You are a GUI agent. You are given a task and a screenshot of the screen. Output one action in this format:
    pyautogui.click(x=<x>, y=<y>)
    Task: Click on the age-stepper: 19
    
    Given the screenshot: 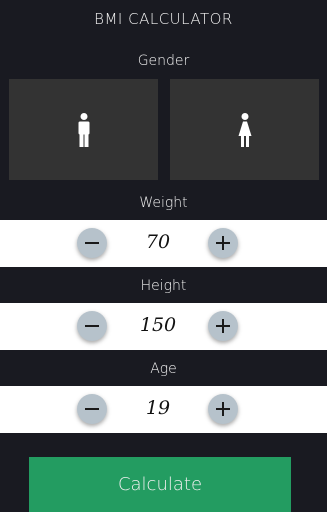 What is the action you would take?
    pyautogui.click(x=163, y=409)
    